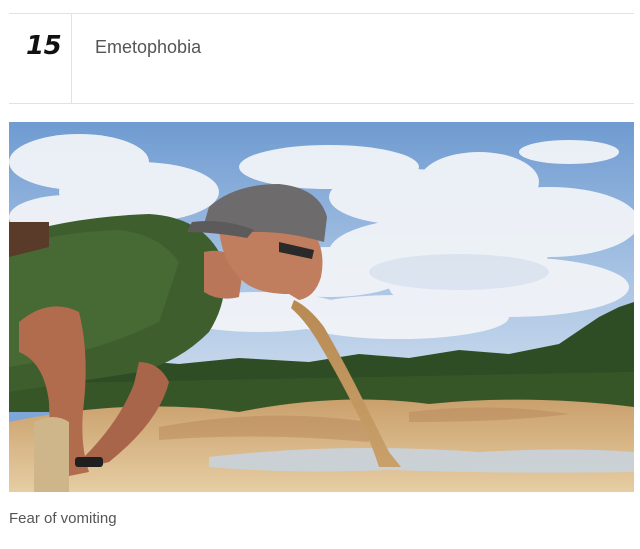 The height and width of the screenshot is (549, 640). Describe the element at coordinates (63, 518) in the screenshot. I see `image-caption: Fear of vomiting` at that location.